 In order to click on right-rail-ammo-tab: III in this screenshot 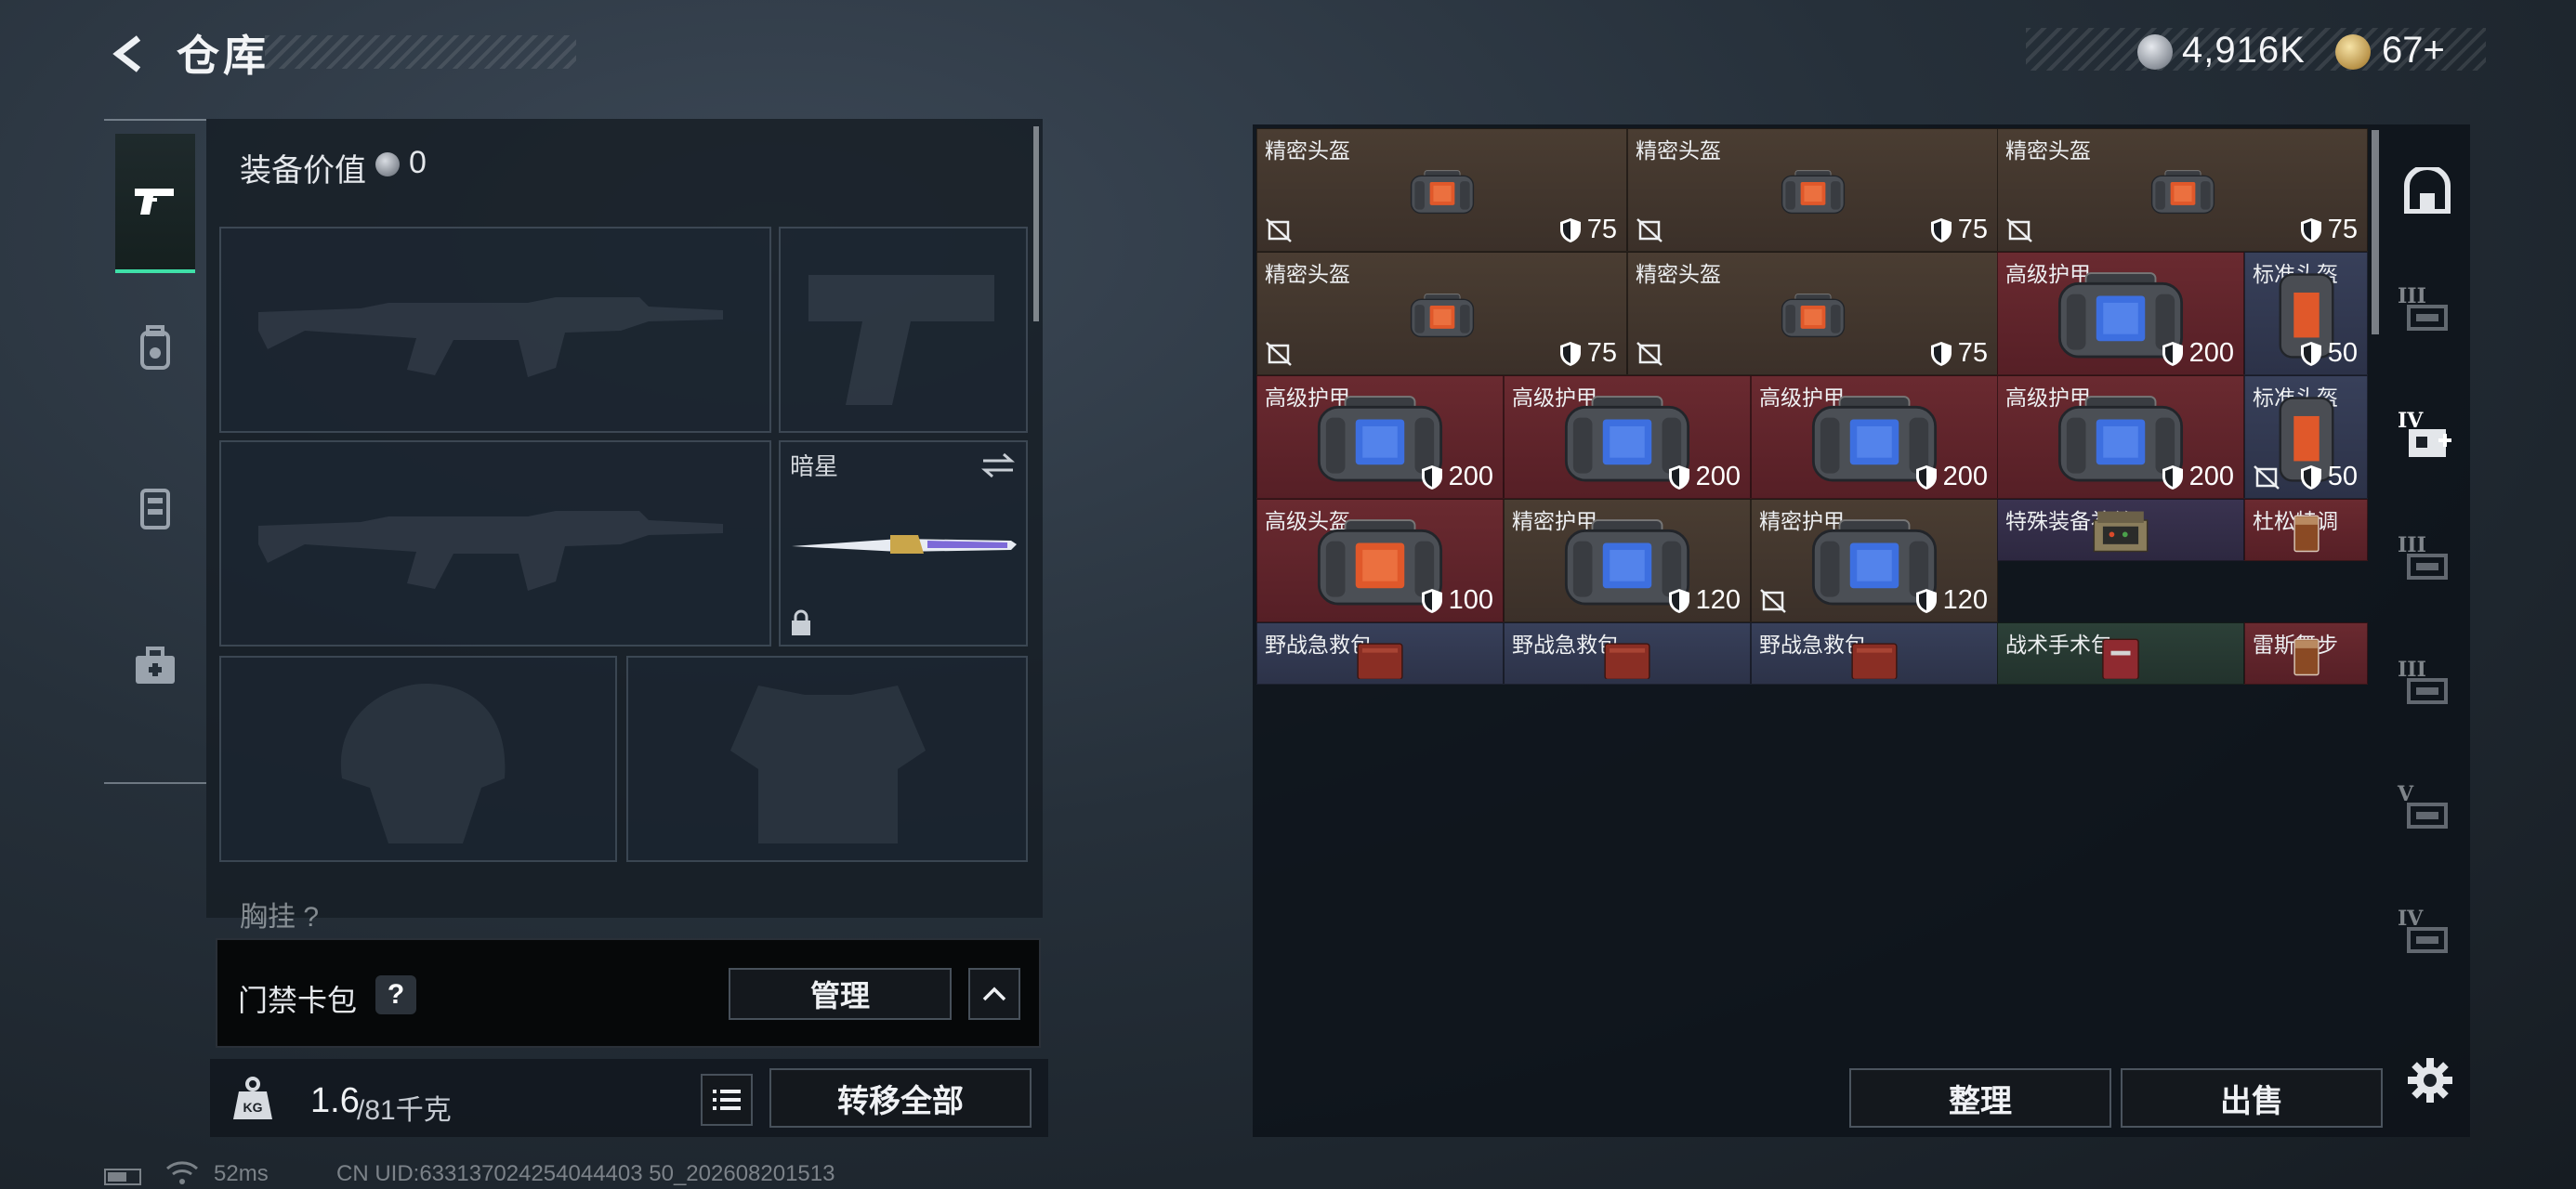, I will do `click(2427, 564)`.